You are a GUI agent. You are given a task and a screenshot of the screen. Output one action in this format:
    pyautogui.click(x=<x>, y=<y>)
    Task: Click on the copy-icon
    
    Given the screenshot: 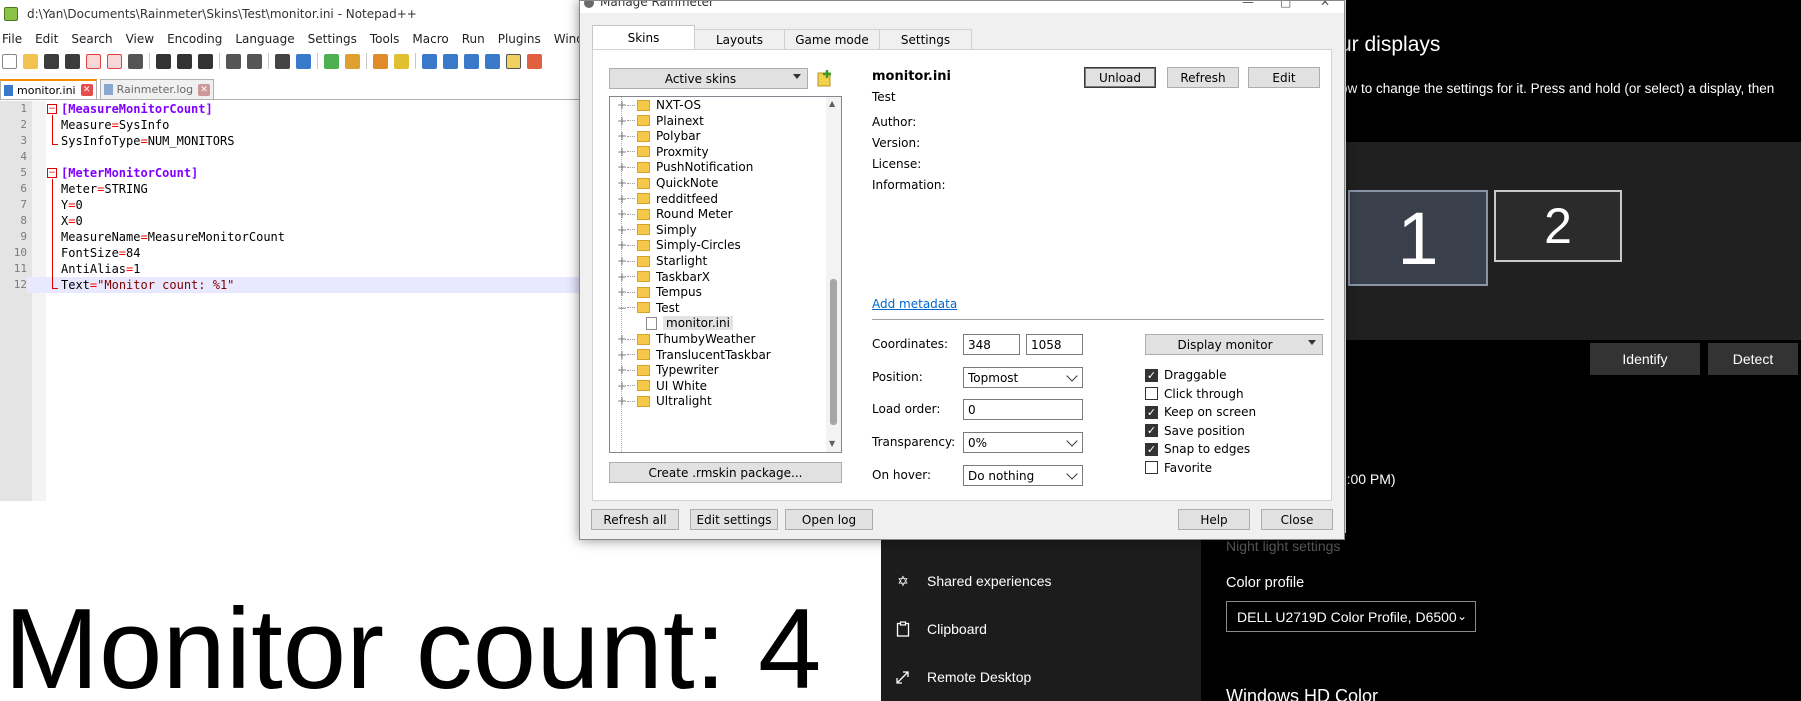 What is the action you would take?
    pyautogui.click(x=184, y=61)
    